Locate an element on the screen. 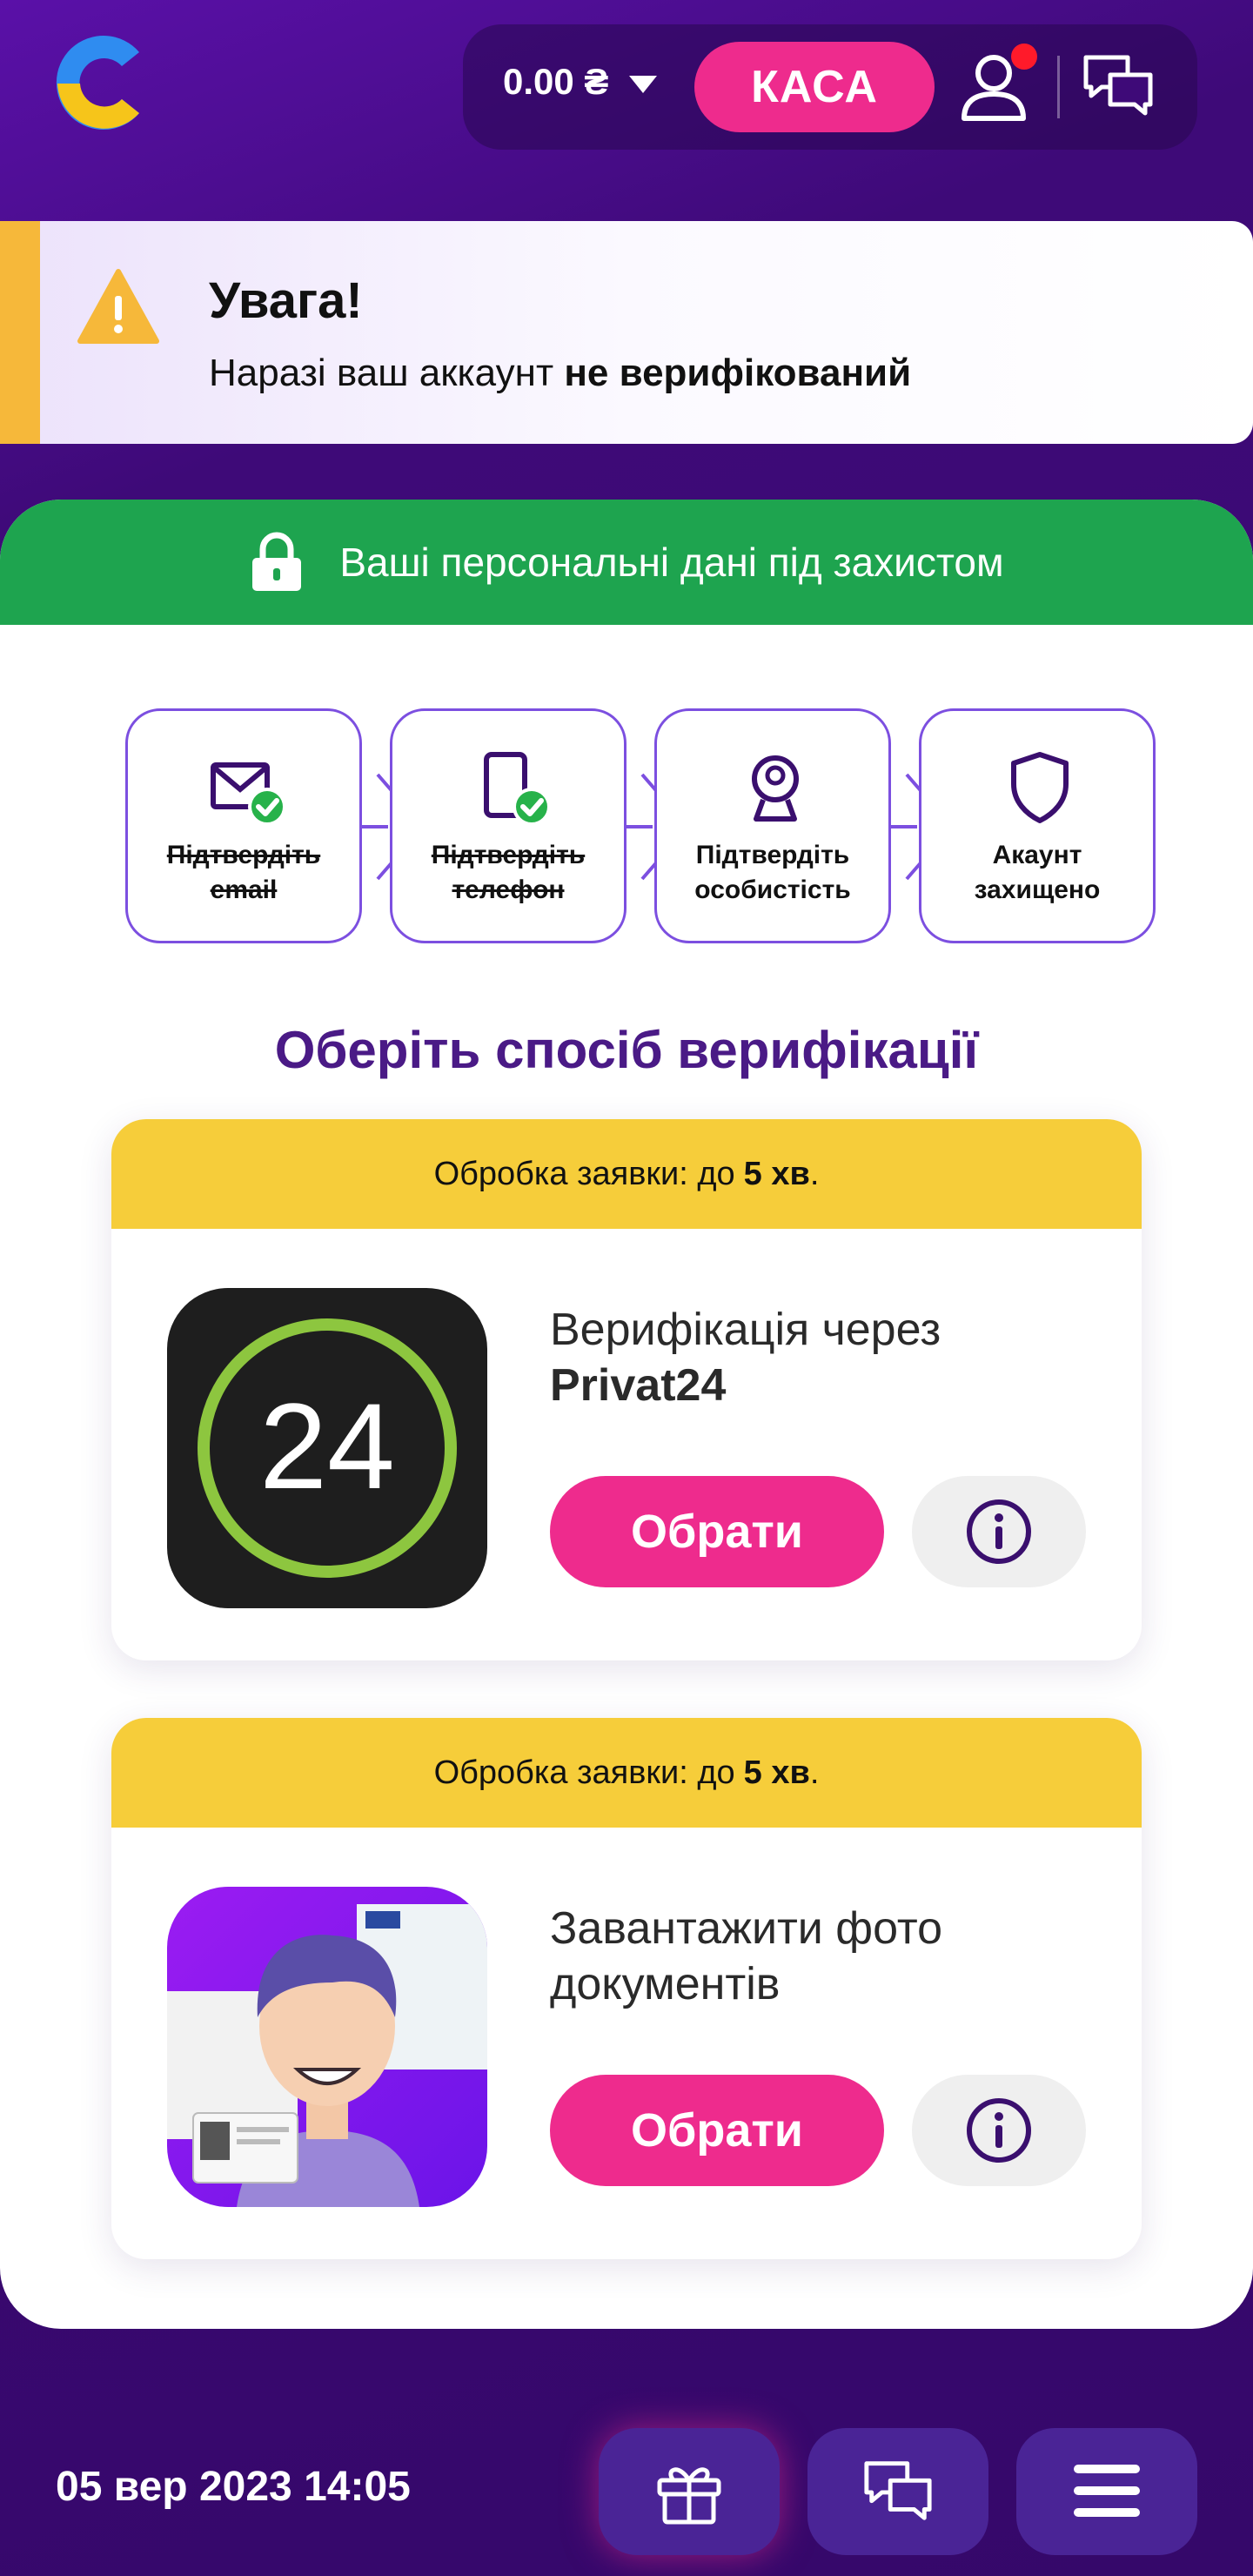 This screenshot has width=1253, height=2576. balance-value: 0.00 ₴ is located at coordinates (556, 82).